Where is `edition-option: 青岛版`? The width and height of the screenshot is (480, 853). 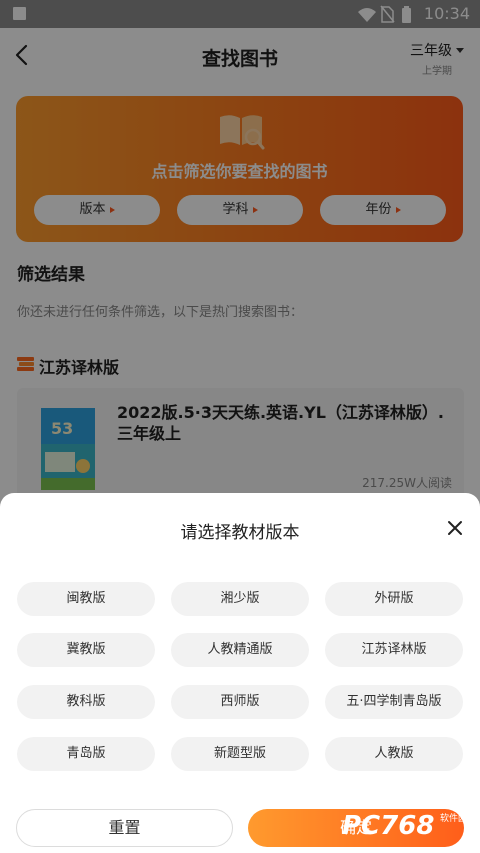 edition-option: 青岛版 is located at coordinates (86, 754).